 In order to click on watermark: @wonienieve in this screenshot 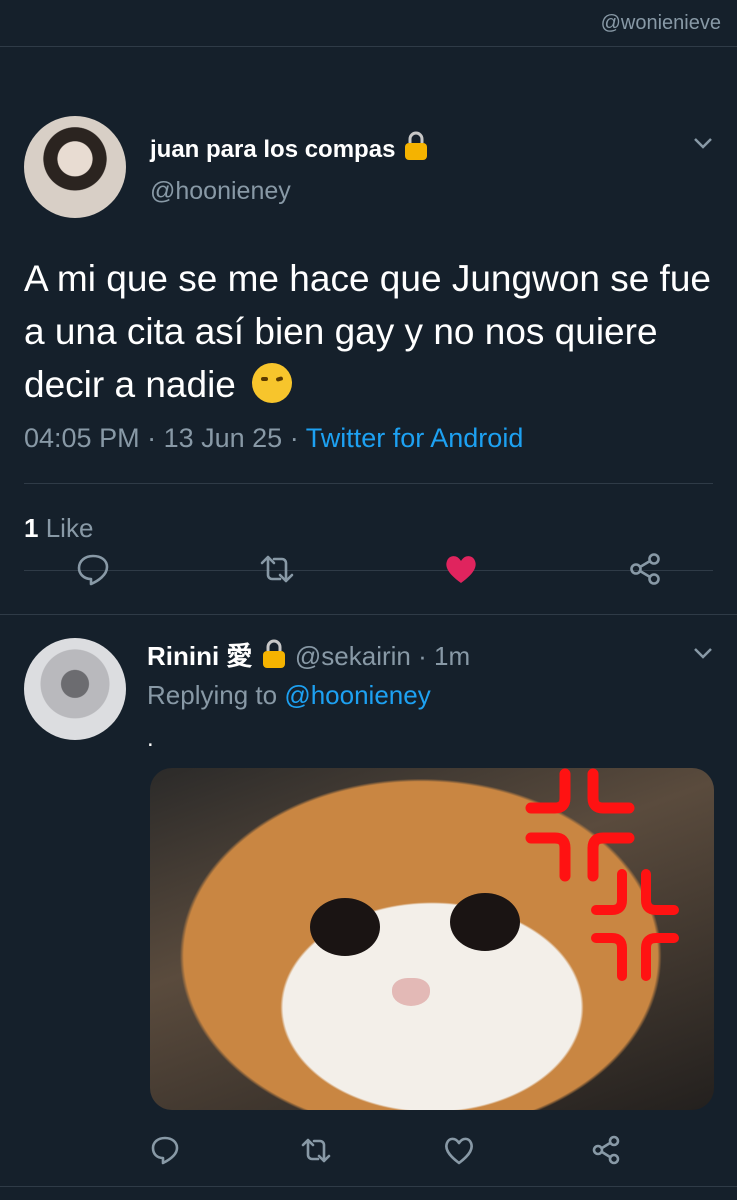, I will do `click(660, 23)`.